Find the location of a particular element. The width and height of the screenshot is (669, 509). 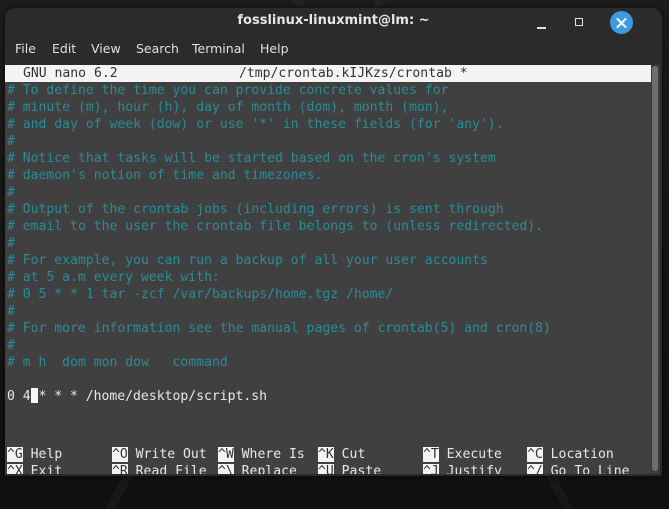

menu-terminal: Terminal is located at coordinates (218, 48).